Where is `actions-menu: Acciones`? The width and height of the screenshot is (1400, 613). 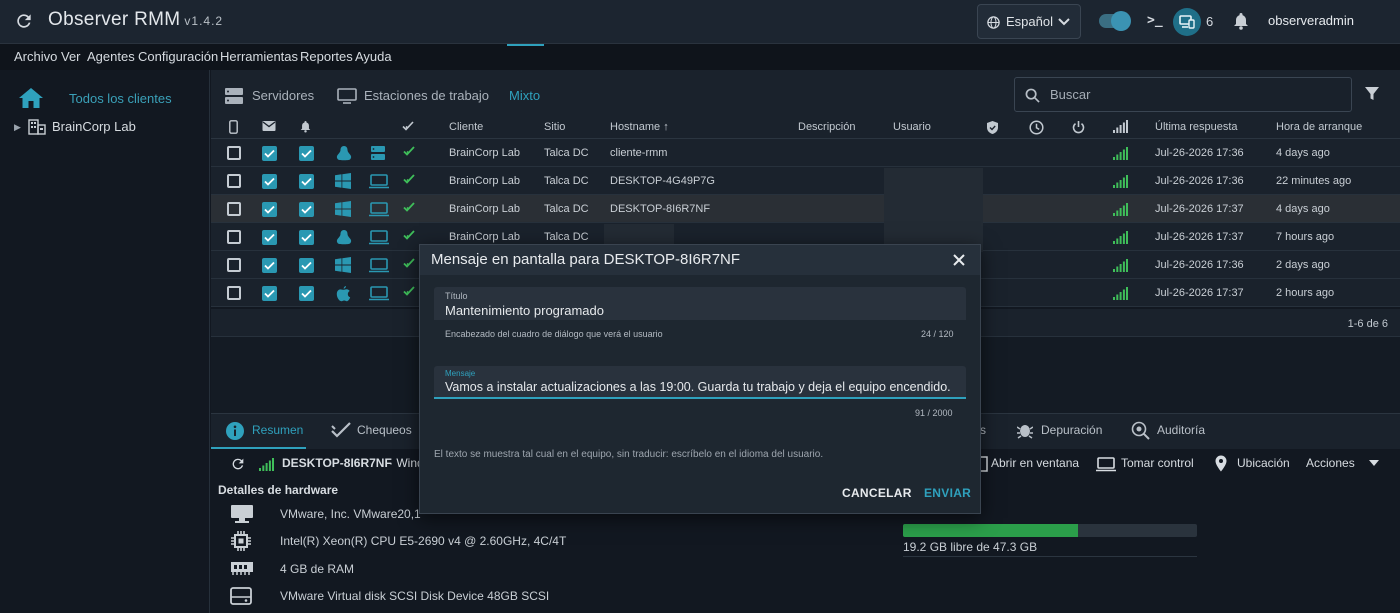
actions-menu: Acciones is located at coordinates (1330, 463).